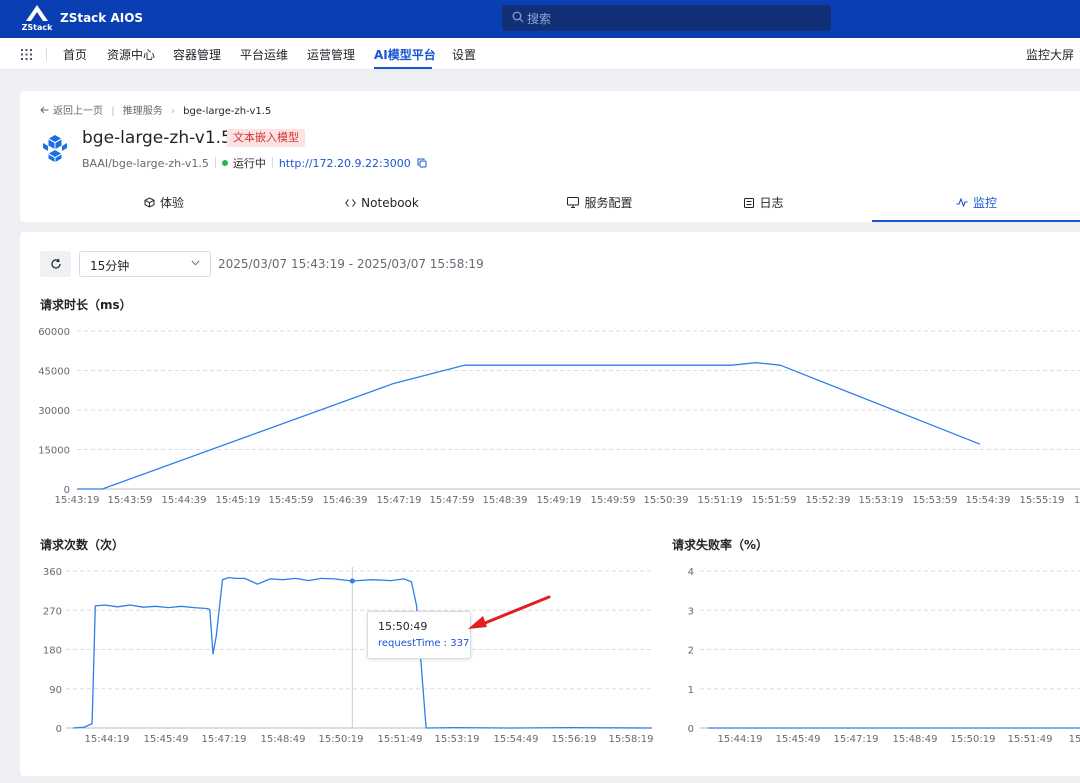 The height and width of the screenshot is (783, 1080). I want to click on y-tick-label: 3, so click(691, 611).